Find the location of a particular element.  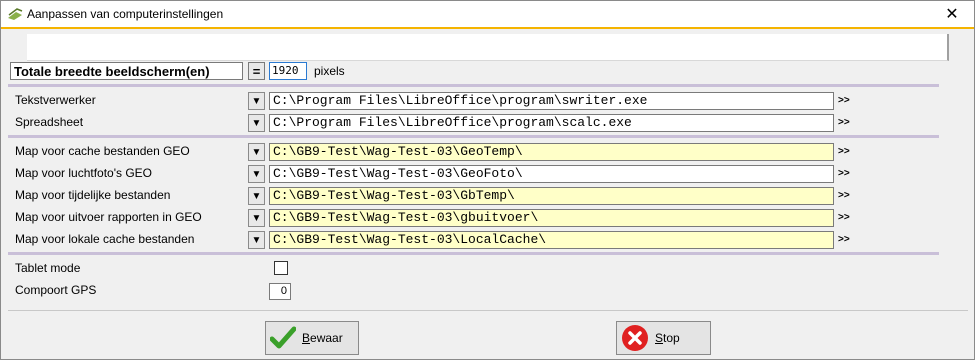

label-tijdelijke-bestanden: Map voor tijdelijke bestanden is located at coordinates (93, 195).